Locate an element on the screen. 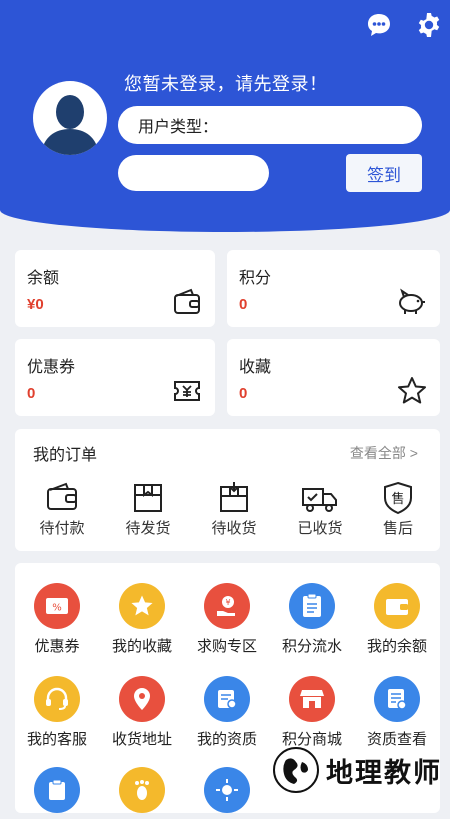 Image resolution: width=450 pixels, height=819 pixels. grid-item-my-balance: 我的余额 is located at coordinates (397, 619).